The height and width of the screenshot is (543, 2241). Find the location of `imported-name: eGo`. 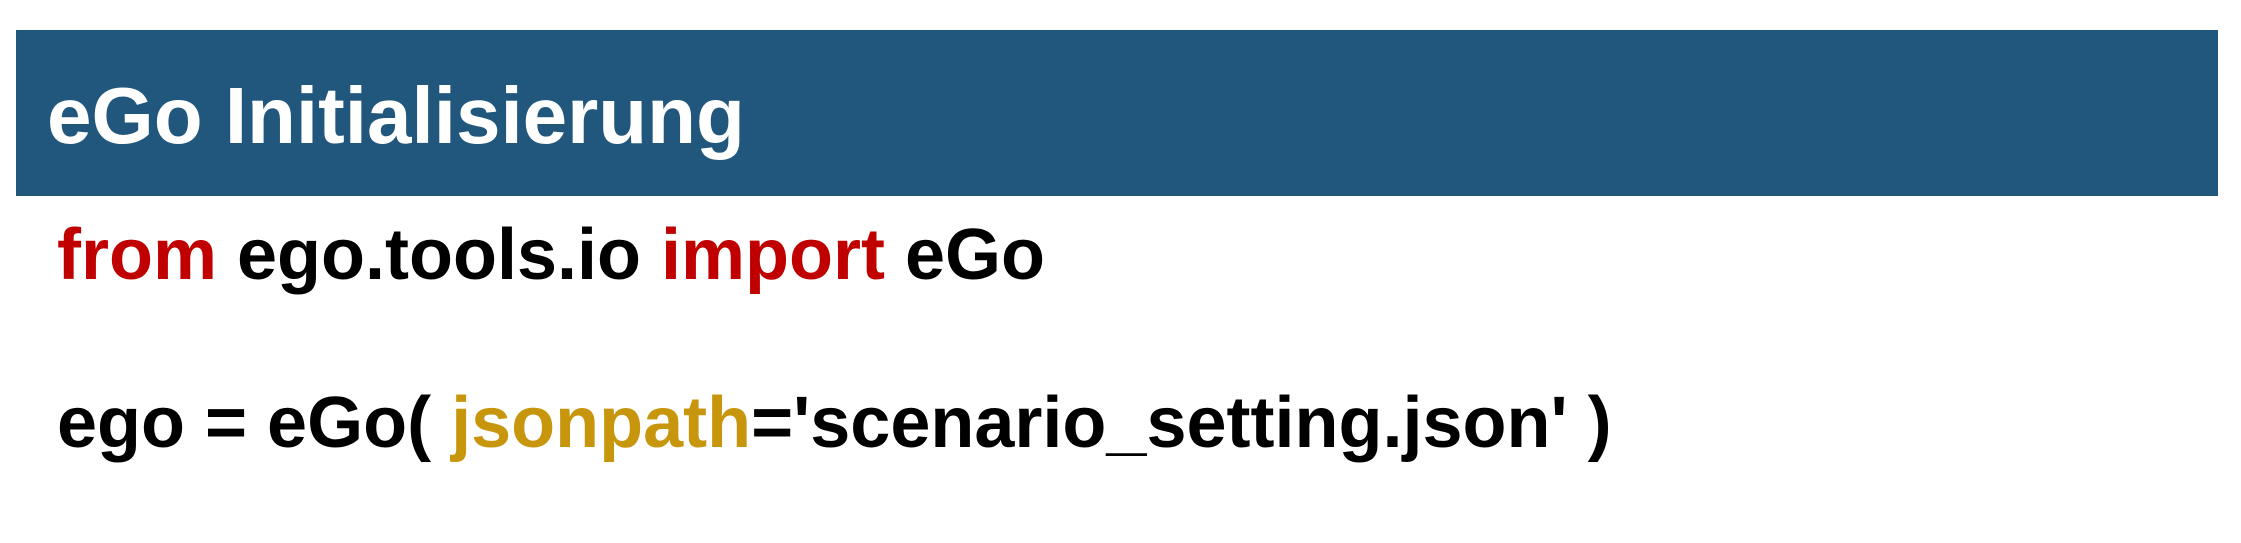

imported-name: eGo is located at coordinates (965, 255).